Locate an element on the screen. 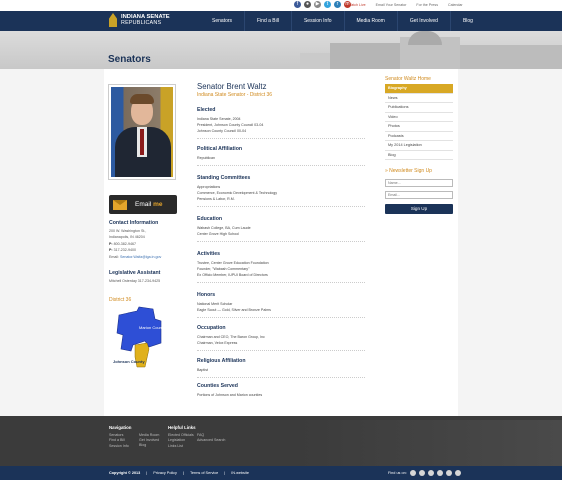 The width and height of the screenshot is (562, 480). map-label-marion: Marion County is located at coordinates (152, 327).